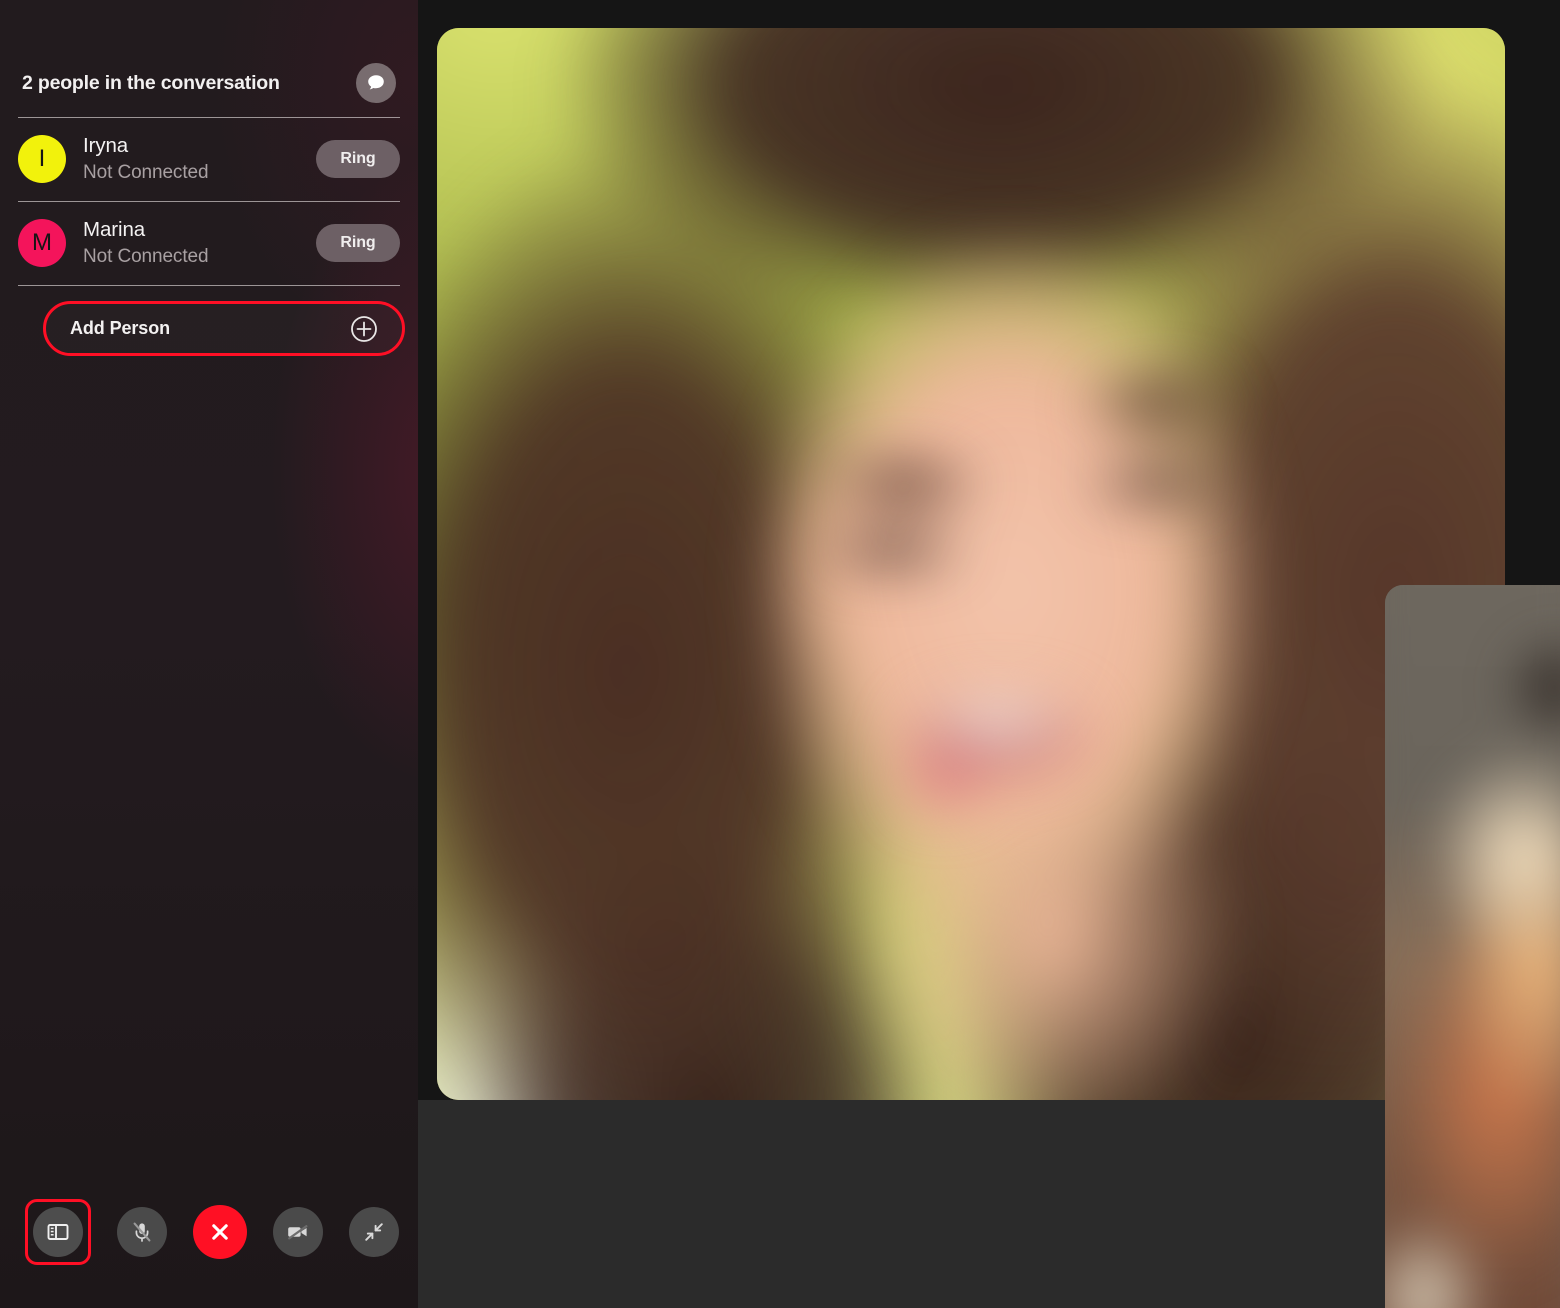 Image resolution: width=1560 pixels, height=1308 pixels. What do you see at coordinates (358, 159) in the screenshot?
I see `ring-button-iryna: Ring` at bounding box center [358, 159].